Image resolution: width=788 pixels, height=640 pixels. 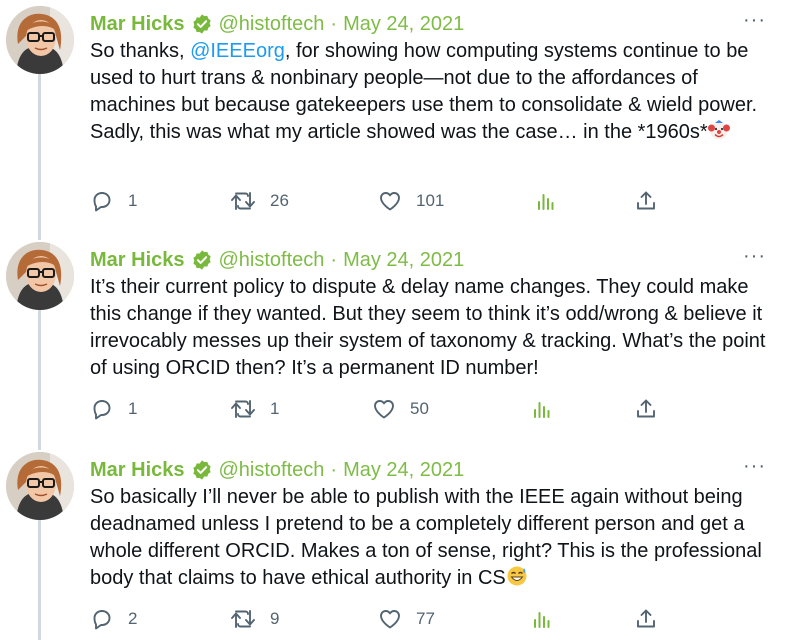 What do you see at coordinates (140, 51) in the screenshot?
I see `tweet-text-part: So thanks,` at bounding box center [140, 51].